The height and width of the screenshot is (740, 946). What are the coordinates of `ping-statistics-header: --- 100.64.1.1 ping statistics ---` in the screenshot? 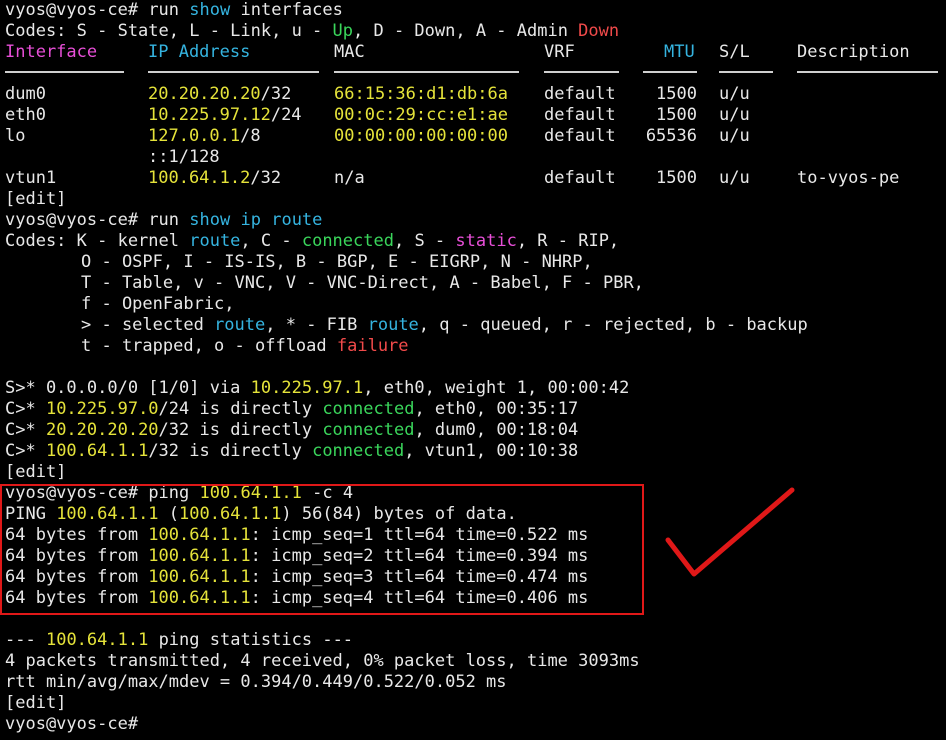 It's located at (179, 640).